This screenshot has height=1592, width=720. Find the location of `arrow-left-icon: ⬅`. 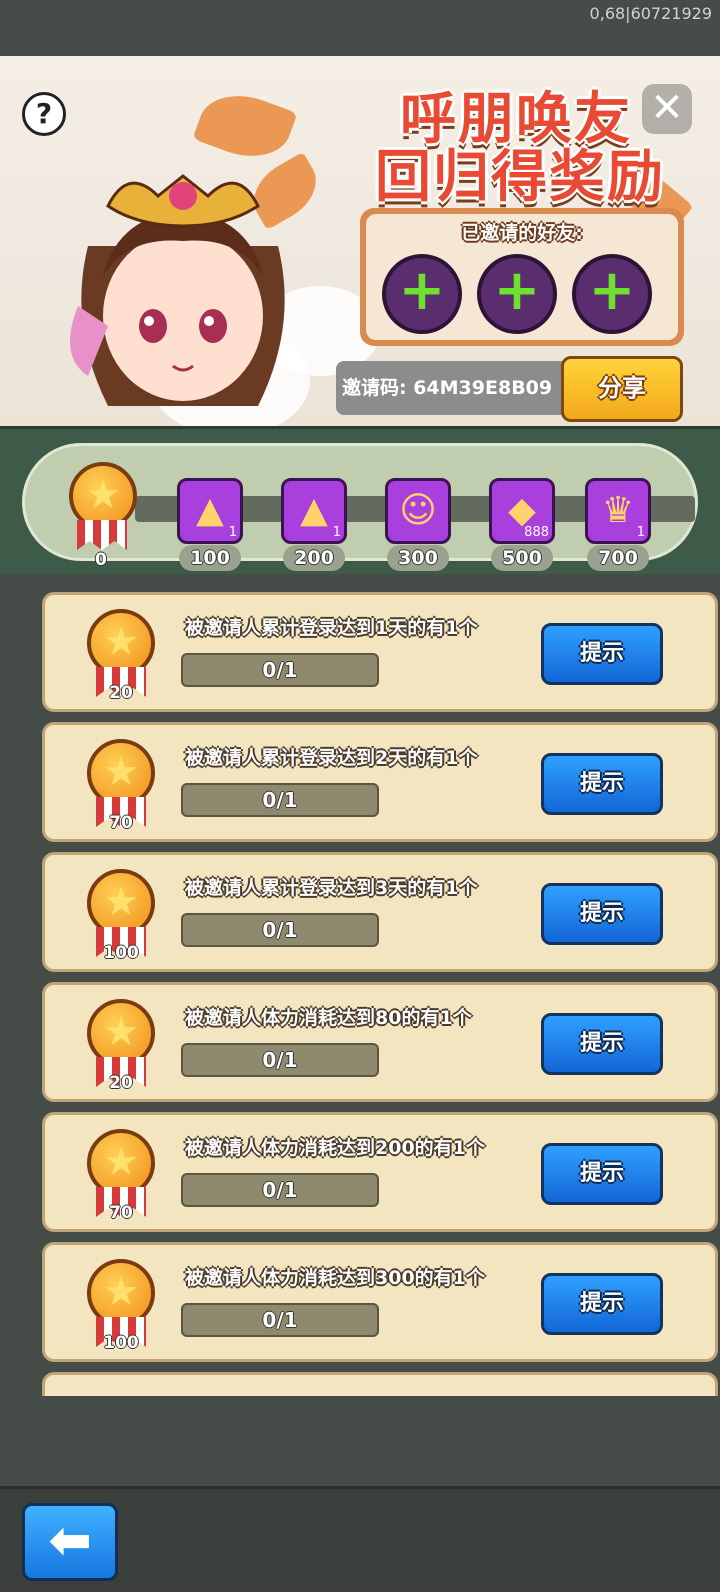

arrow-left-icon: ⬅ is located at coordinates (70, 1541).